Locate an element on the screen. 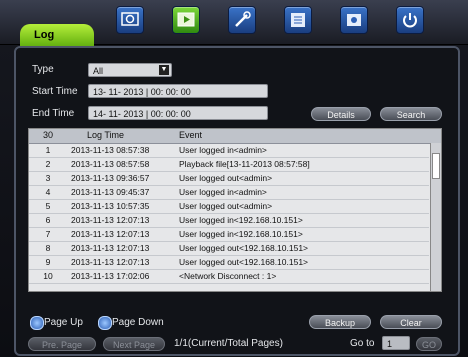 Image resolution: width=468 pixels, height=357 pixels. row-log-time: 2013-11-13 09:36:57 is located at coordinates (110, 178).